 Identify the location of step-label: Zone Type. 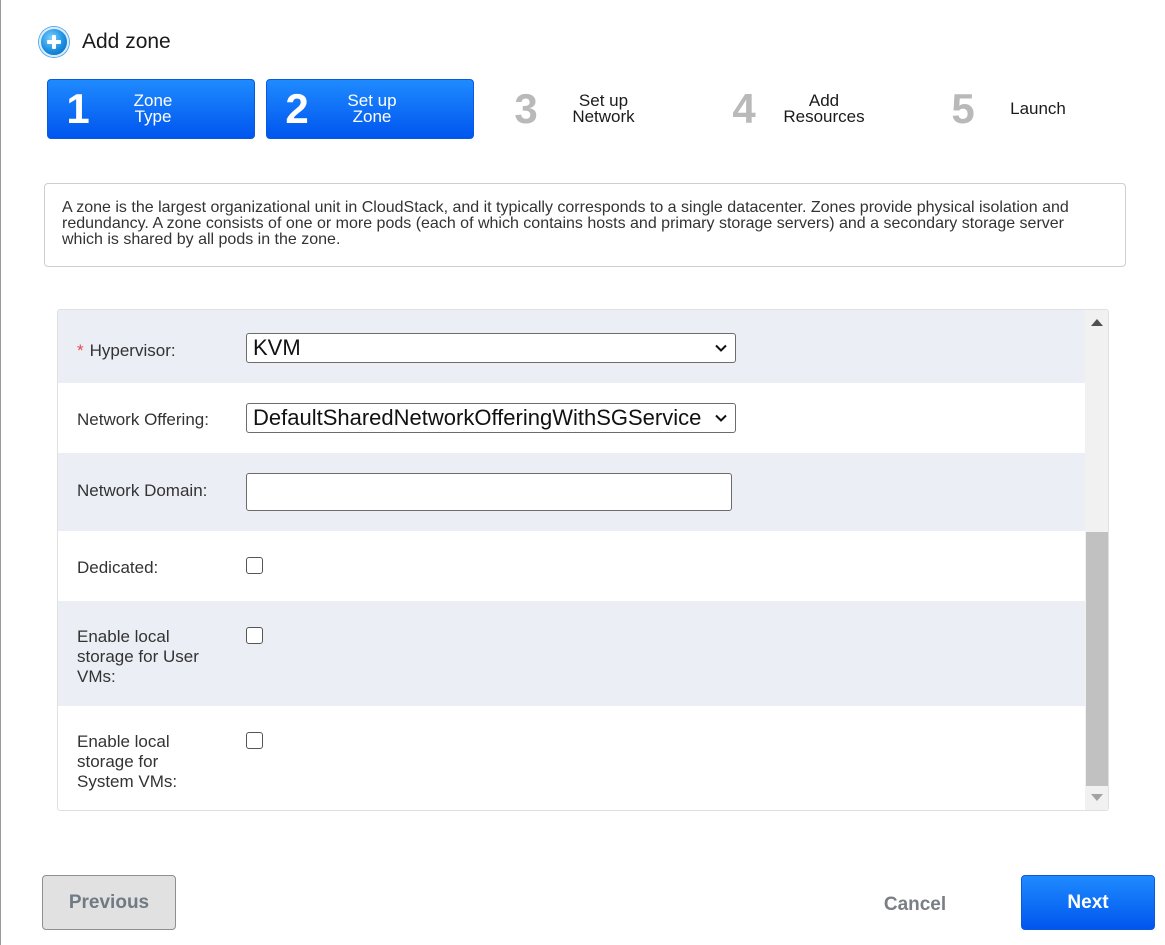
(153, 109).